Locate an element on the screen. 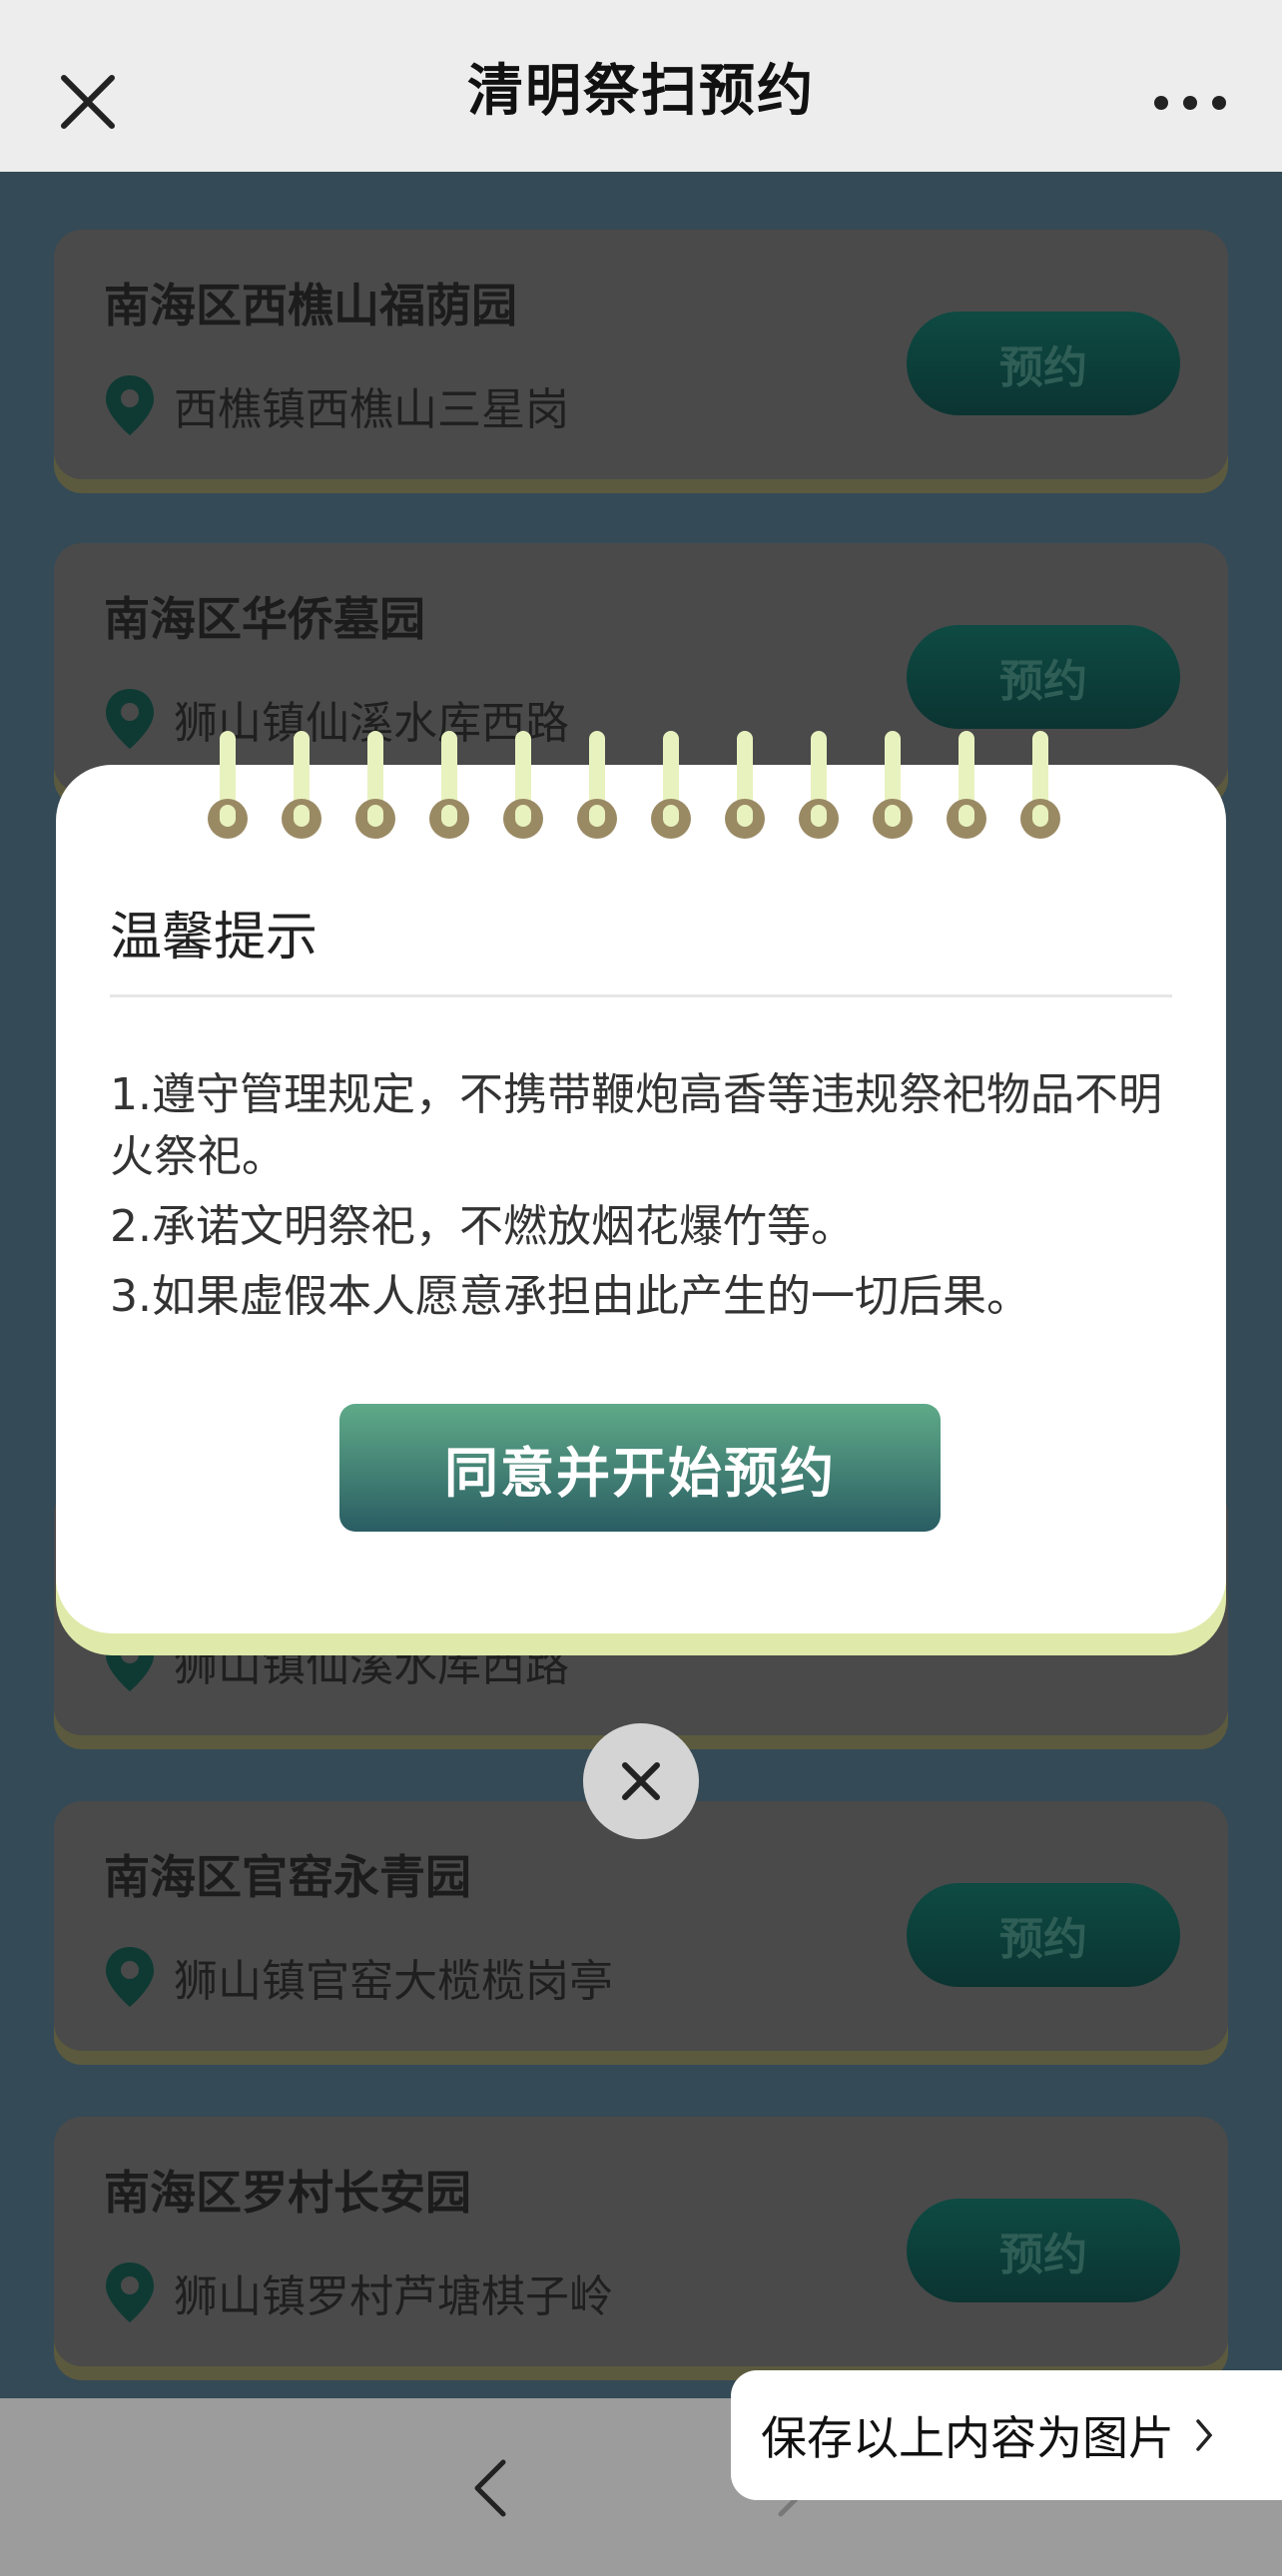  dialog-close-button is located at coordinates (641, 1781).